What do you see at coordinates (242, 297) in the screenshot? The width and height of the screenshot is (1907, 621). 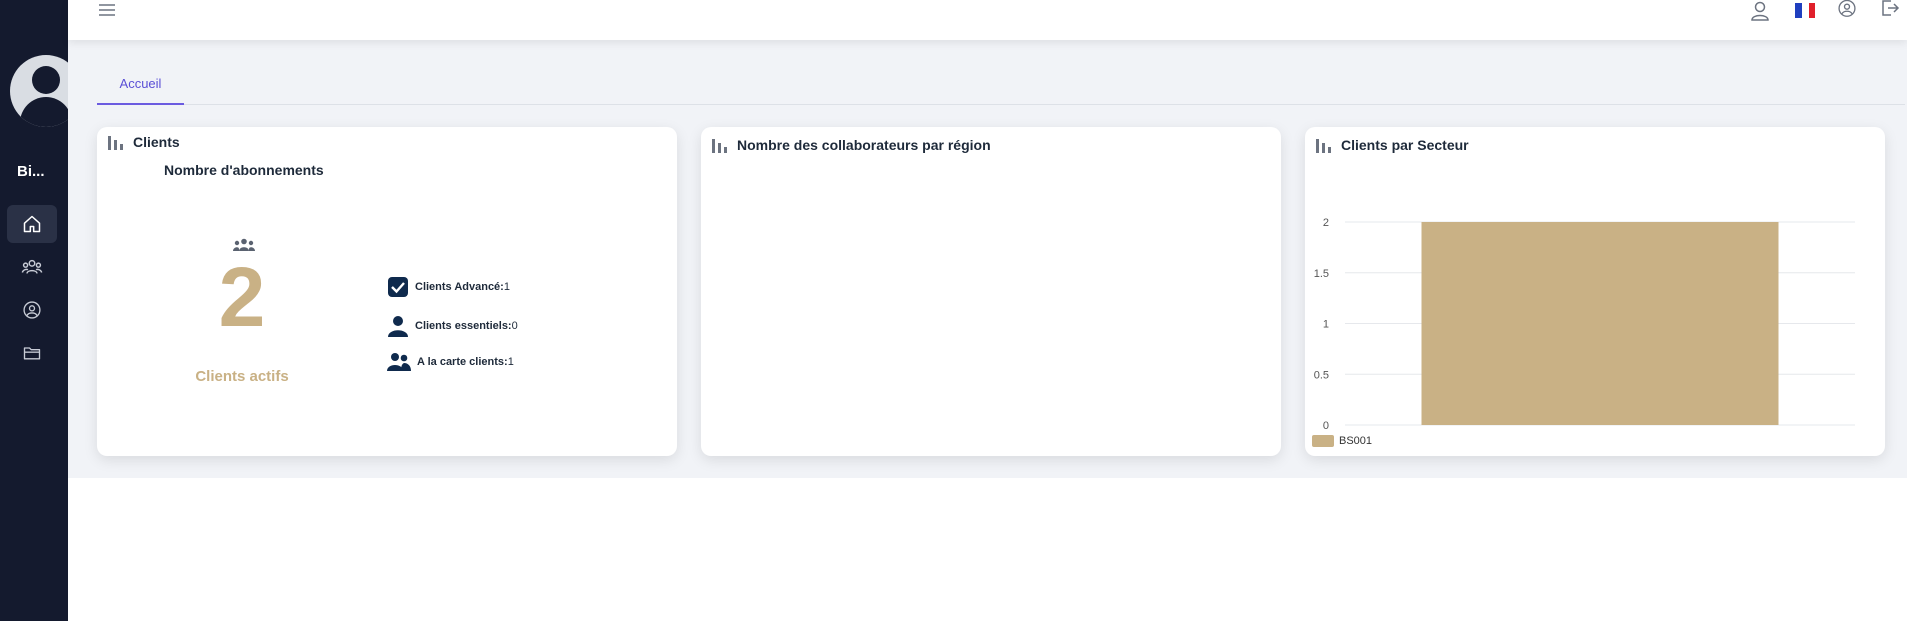 I see `active-clients-count: 2` at bounding box center [242, 297].